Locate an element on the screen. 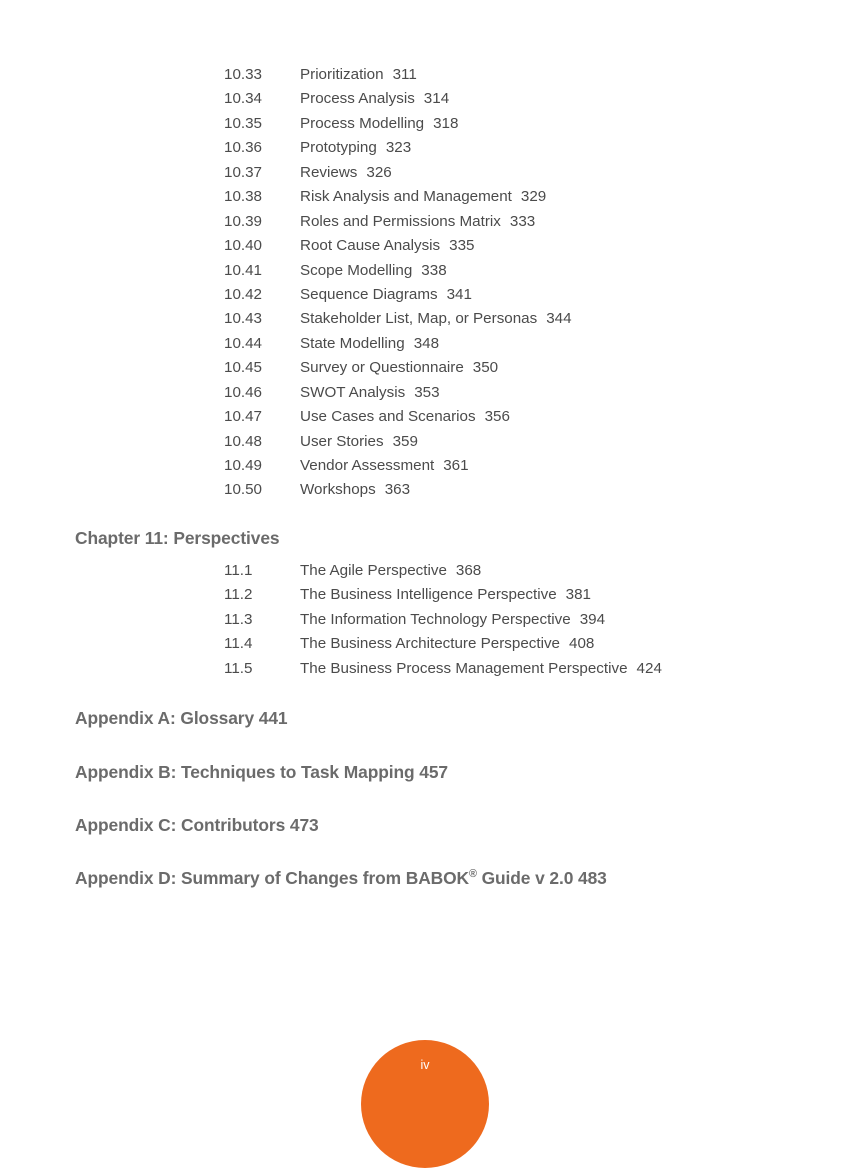 This screenshot has width=850, height=1168. heading-appendix-c: Appendix C: Contributors 473 is located at coordinates (197, 825).